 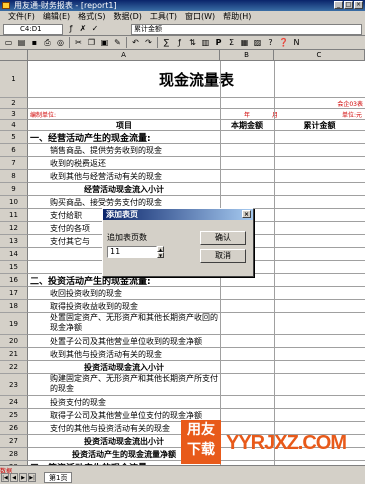 I want to click on row-header: 18, so click(x=14, y=306).